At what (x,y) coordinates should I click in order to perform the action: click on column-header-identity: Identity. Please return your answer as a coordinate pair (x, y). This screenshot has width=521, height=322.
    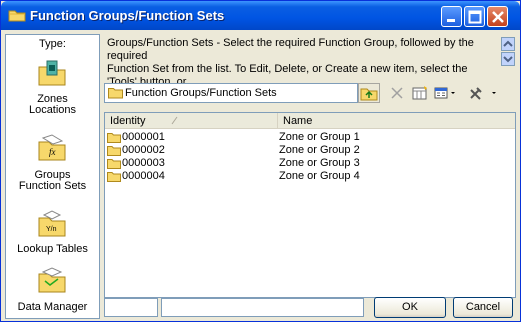
    Looking at the image, I should click on (191, 121).